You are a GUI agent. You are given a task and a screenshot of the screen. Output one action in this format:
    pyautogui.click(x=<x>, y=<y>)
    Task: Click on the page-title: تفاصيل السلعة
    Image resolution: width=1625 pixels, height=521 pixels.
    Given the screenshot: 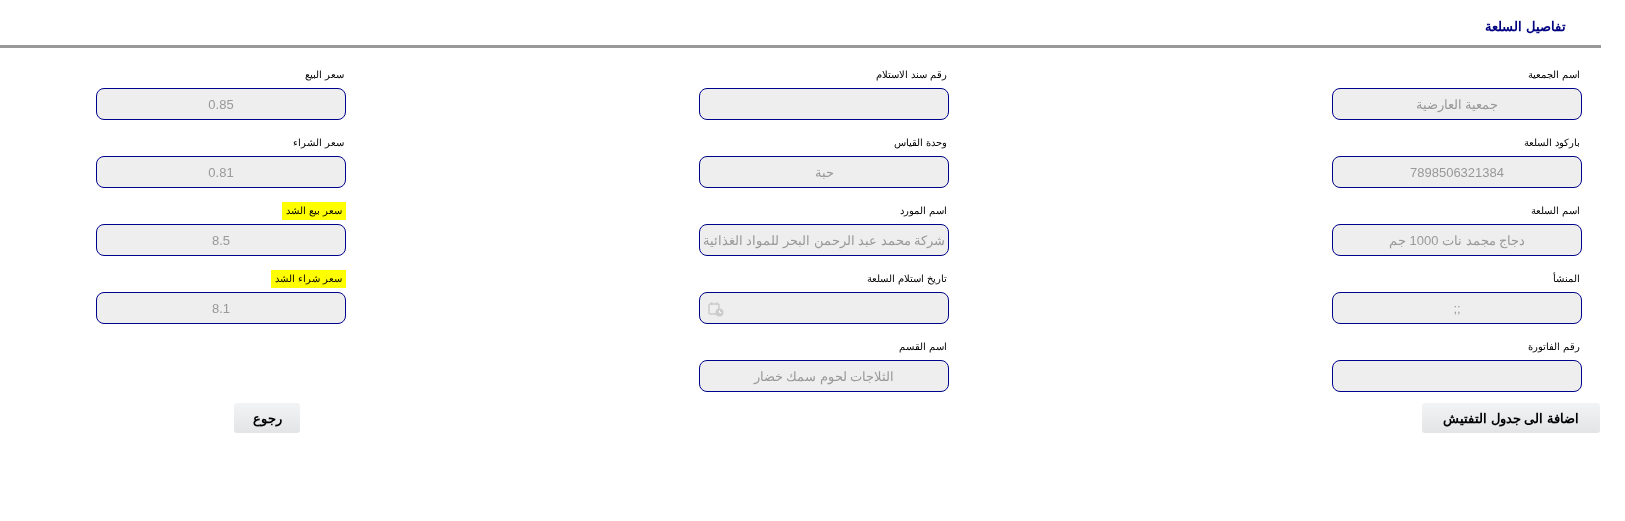 What is the action you would take?
    pyautogui.click(x=1525, y=26)
    